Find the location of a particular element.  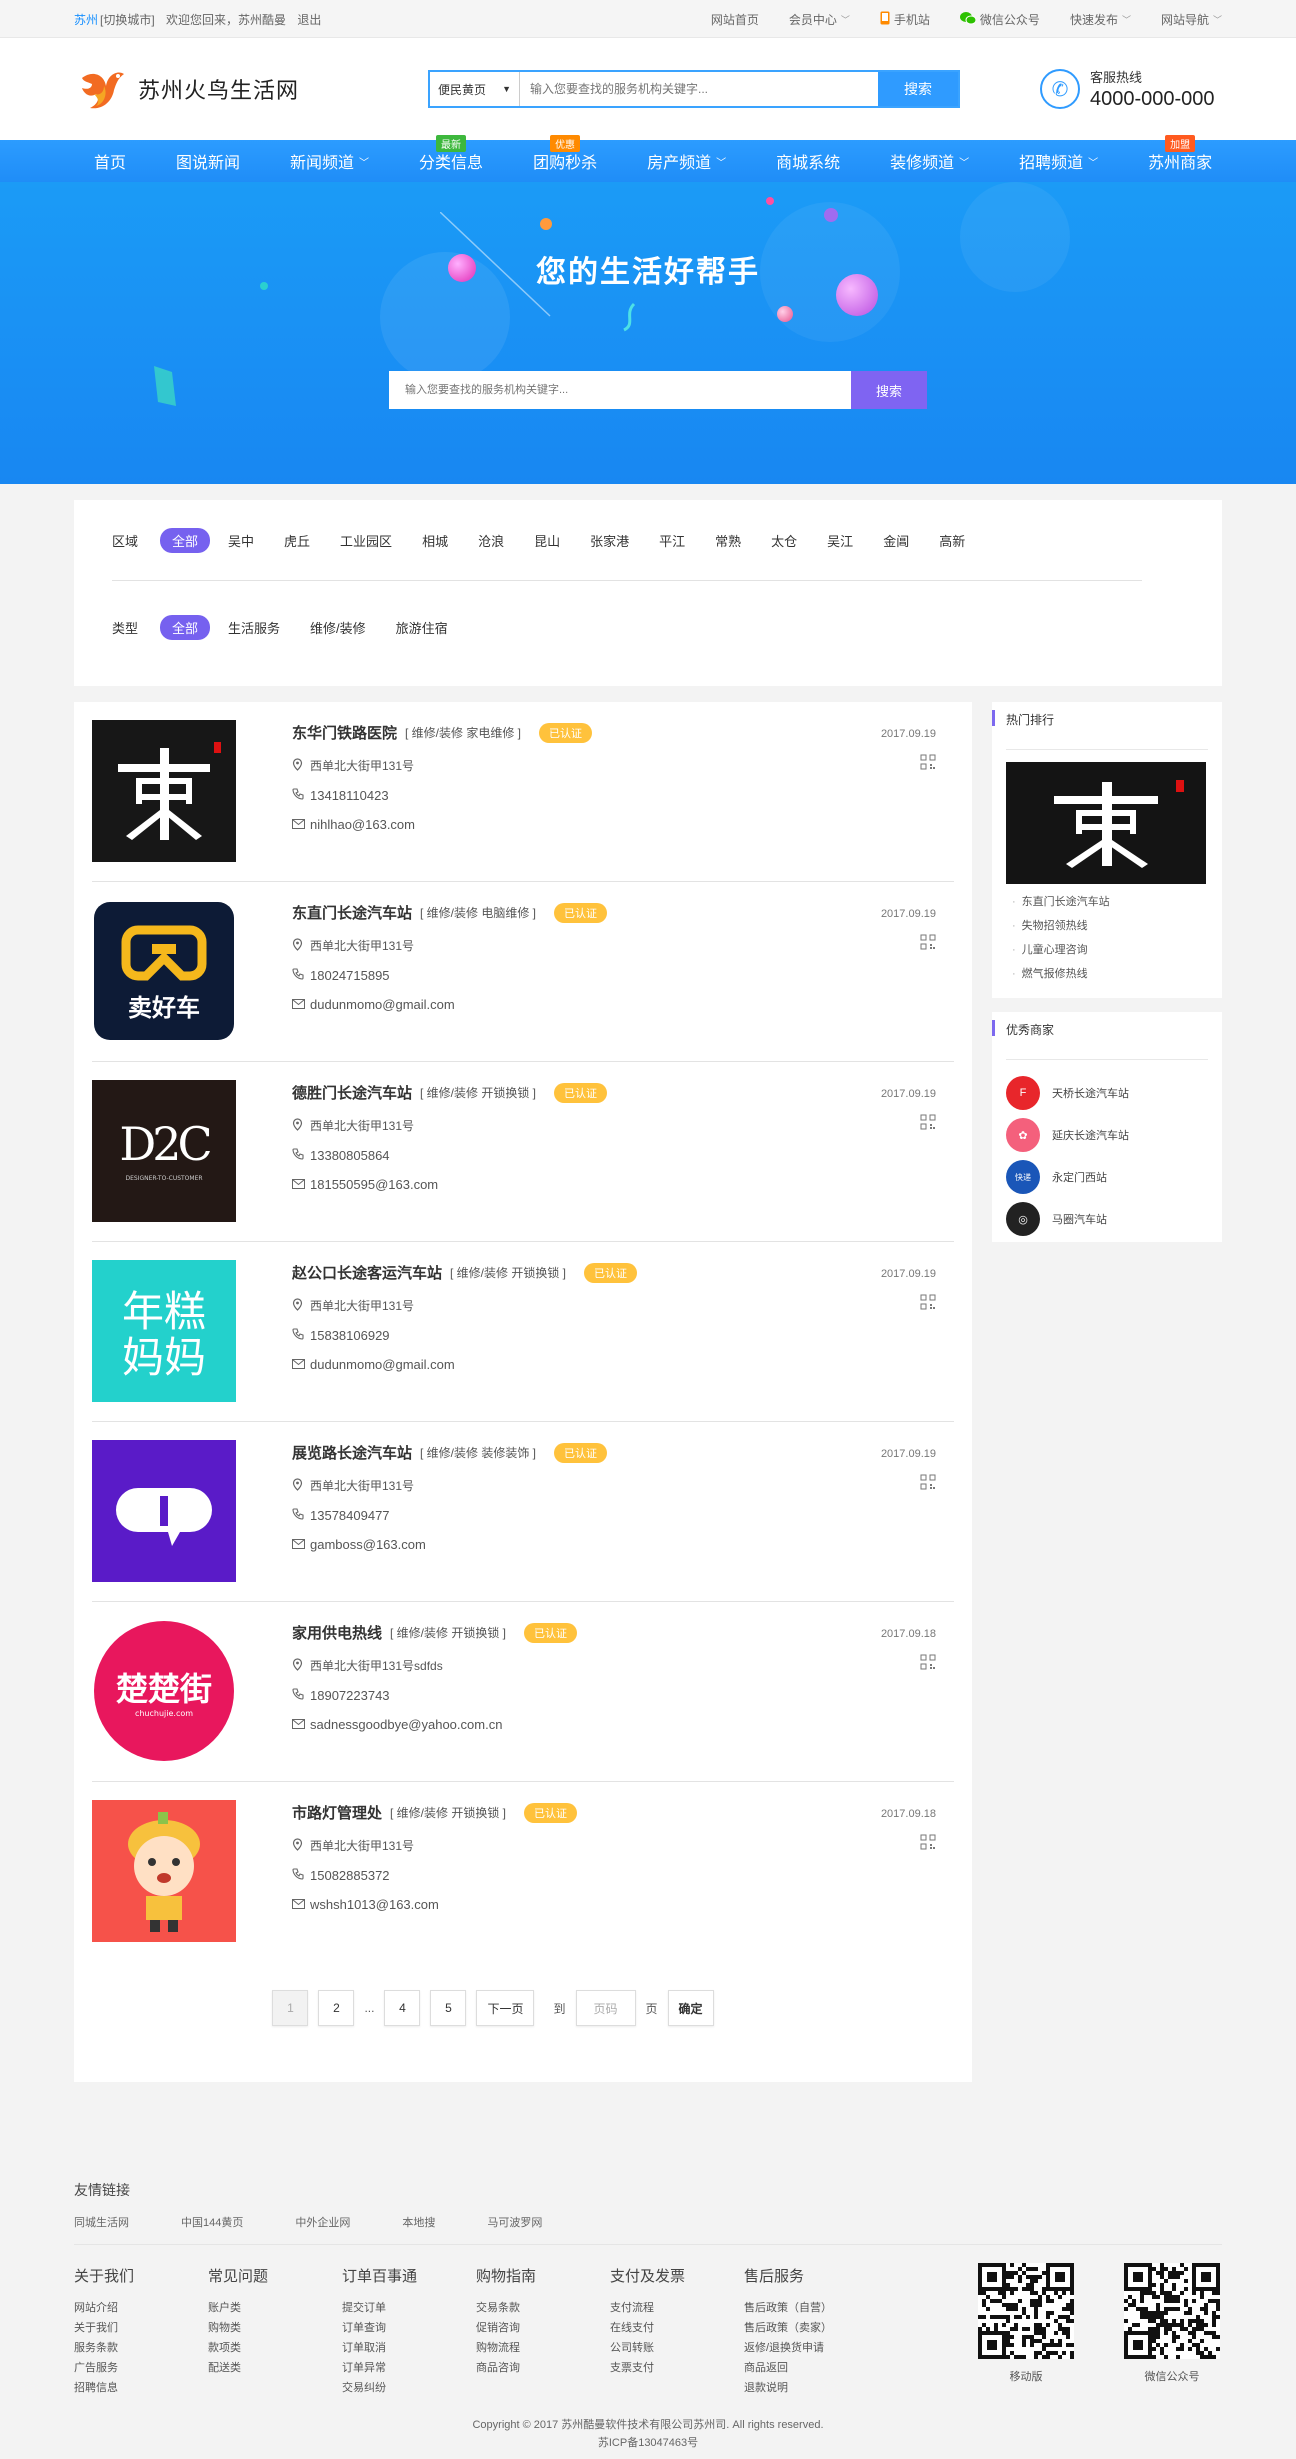

footer-link: 在线支付 is located at coordinates (677, 2328).